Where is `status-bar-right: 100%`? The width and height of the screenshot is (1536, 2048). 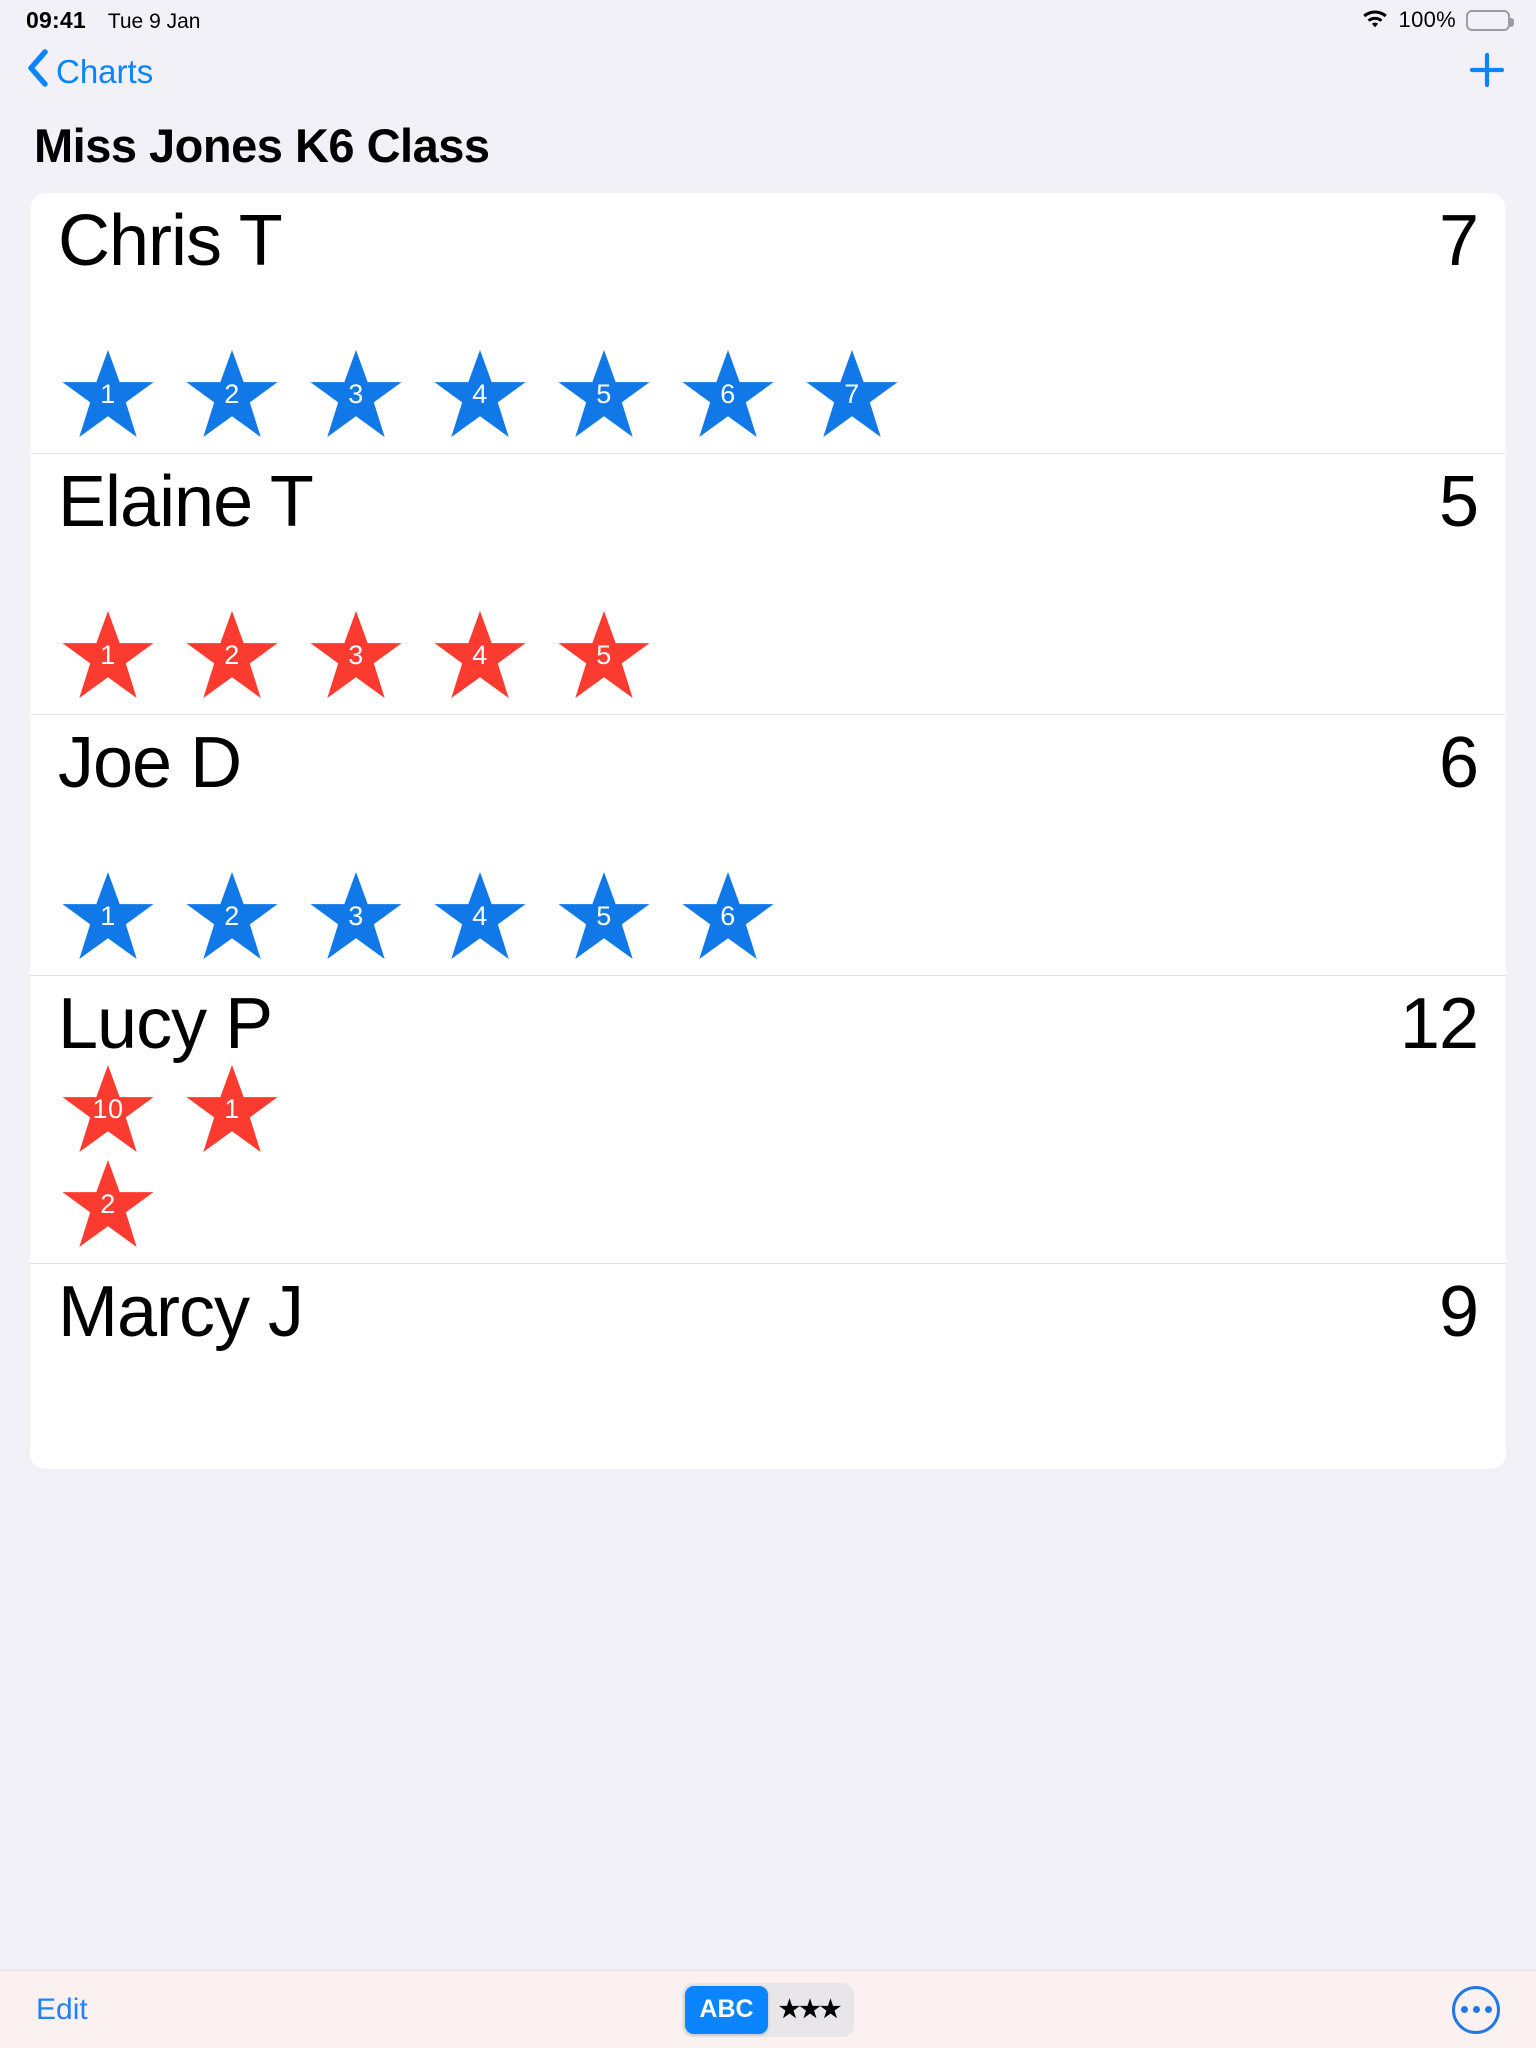 status-bar-right: 100% is located at coordinates (1437, 20).